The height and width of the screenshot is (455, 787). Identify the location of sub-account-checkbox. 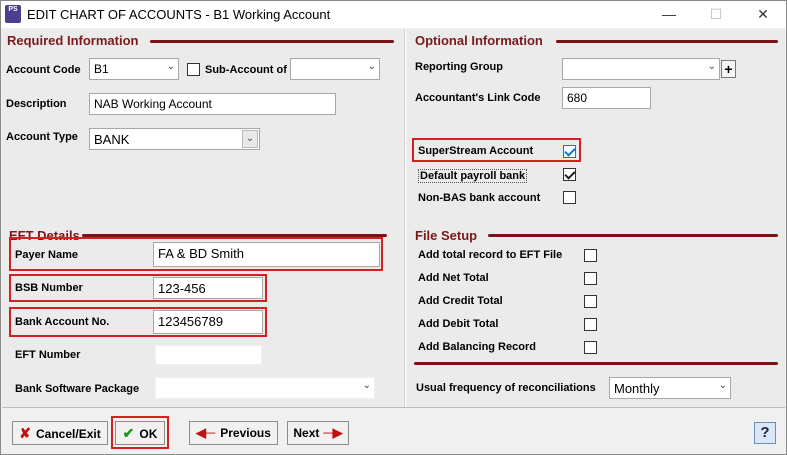
(193, 69).